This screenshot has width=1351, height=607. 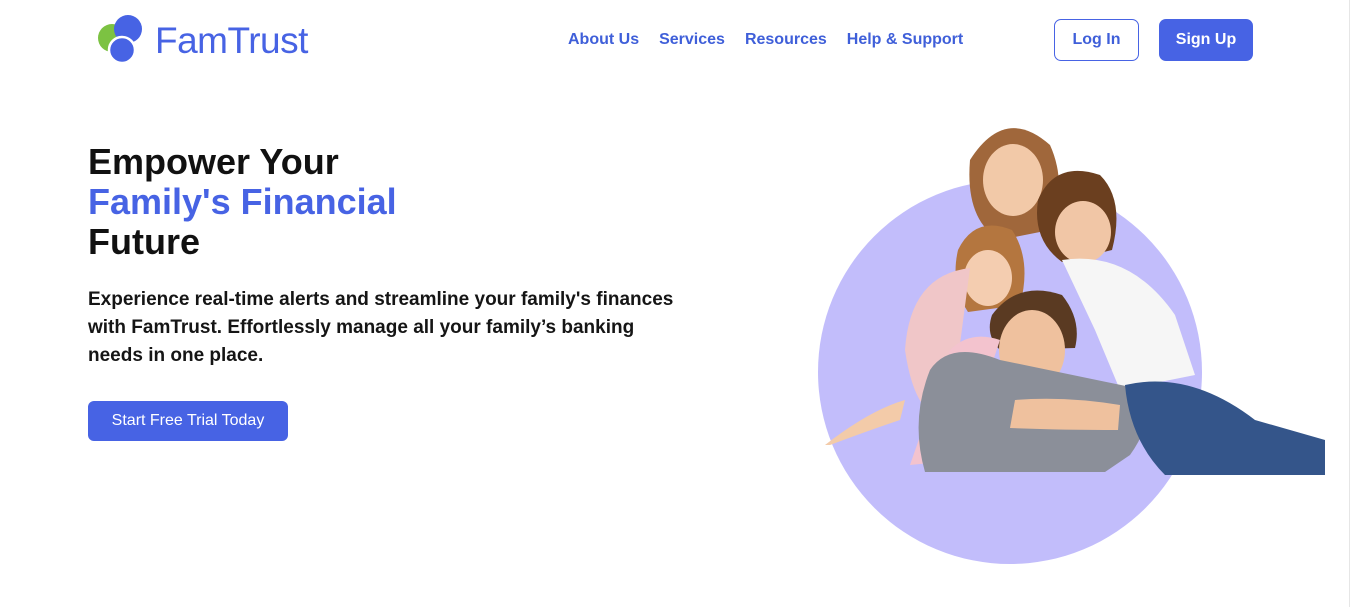 What do you see at coordinates (213, 161) in the screenshot?
I see `hero-title-line-1: Empower Your` at bounding box center [213, 161].